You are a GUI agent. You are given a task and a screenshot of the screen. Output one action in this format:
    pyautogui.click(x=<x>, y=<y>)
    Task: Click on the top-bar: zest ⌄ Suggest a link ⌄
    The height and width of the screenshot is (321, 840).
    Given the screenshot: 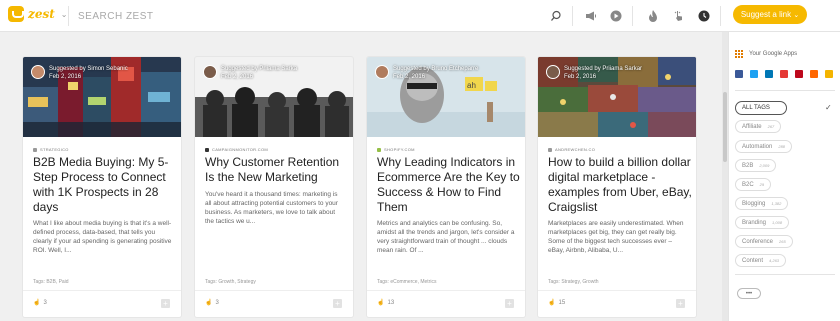 What is the action you would take?
    pyautogui.click(x=420, y=16)
    